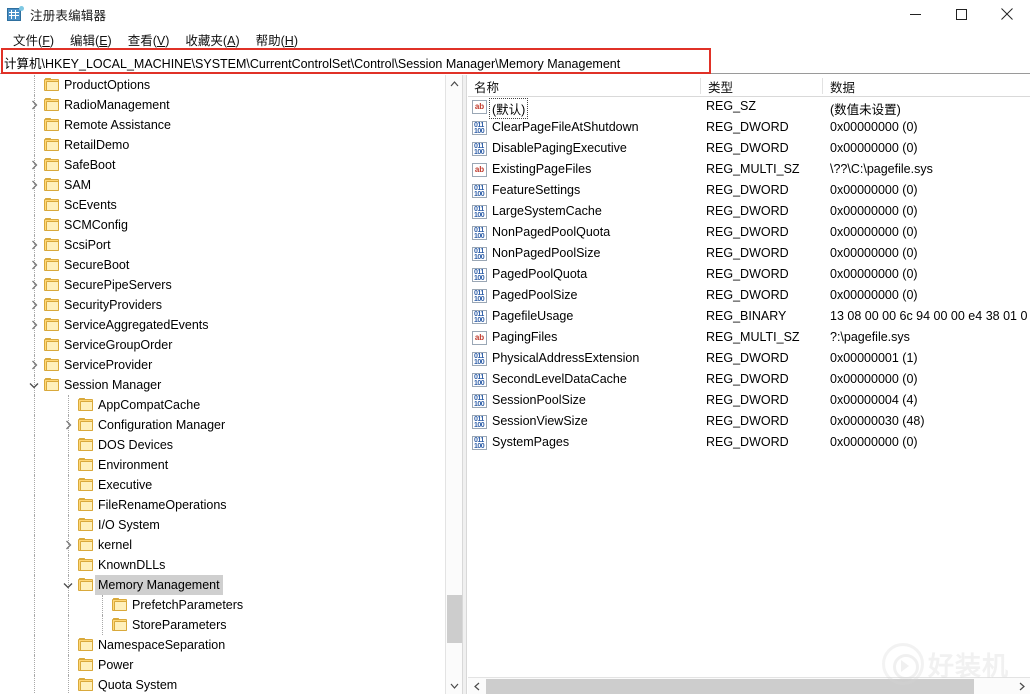  I want to click on tree-scroll-down-icon, so click(454, 685).